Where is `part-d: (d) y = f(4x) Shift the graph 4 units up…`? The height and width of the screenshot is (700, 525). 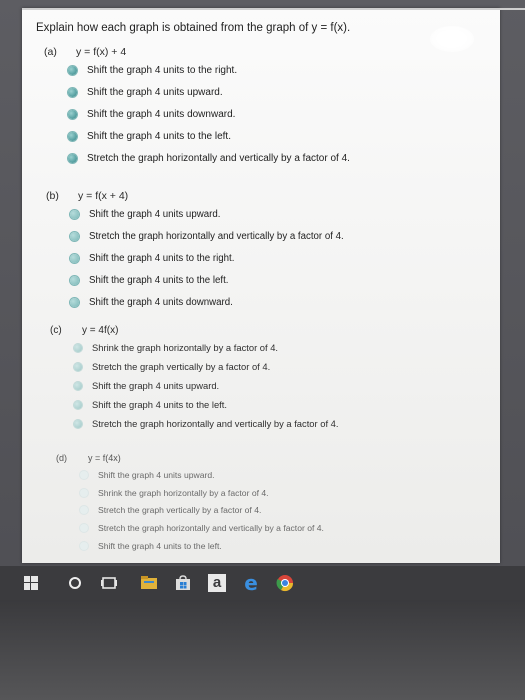
part-d: (d) y = f(4x) Shift the graph 4 units up… is located at coordinates (190, 502).